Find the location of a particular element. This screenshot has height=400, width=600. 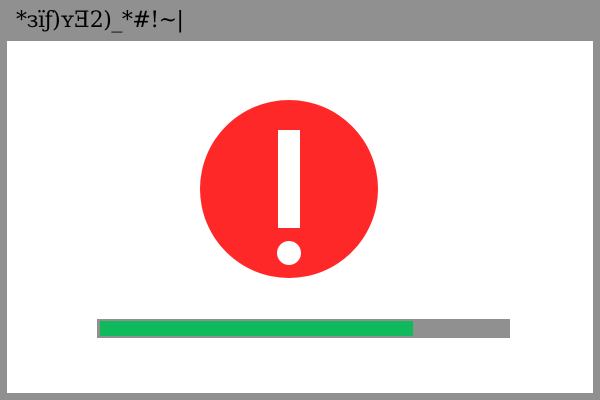

progress-bar is located at coordinates (303, 328).